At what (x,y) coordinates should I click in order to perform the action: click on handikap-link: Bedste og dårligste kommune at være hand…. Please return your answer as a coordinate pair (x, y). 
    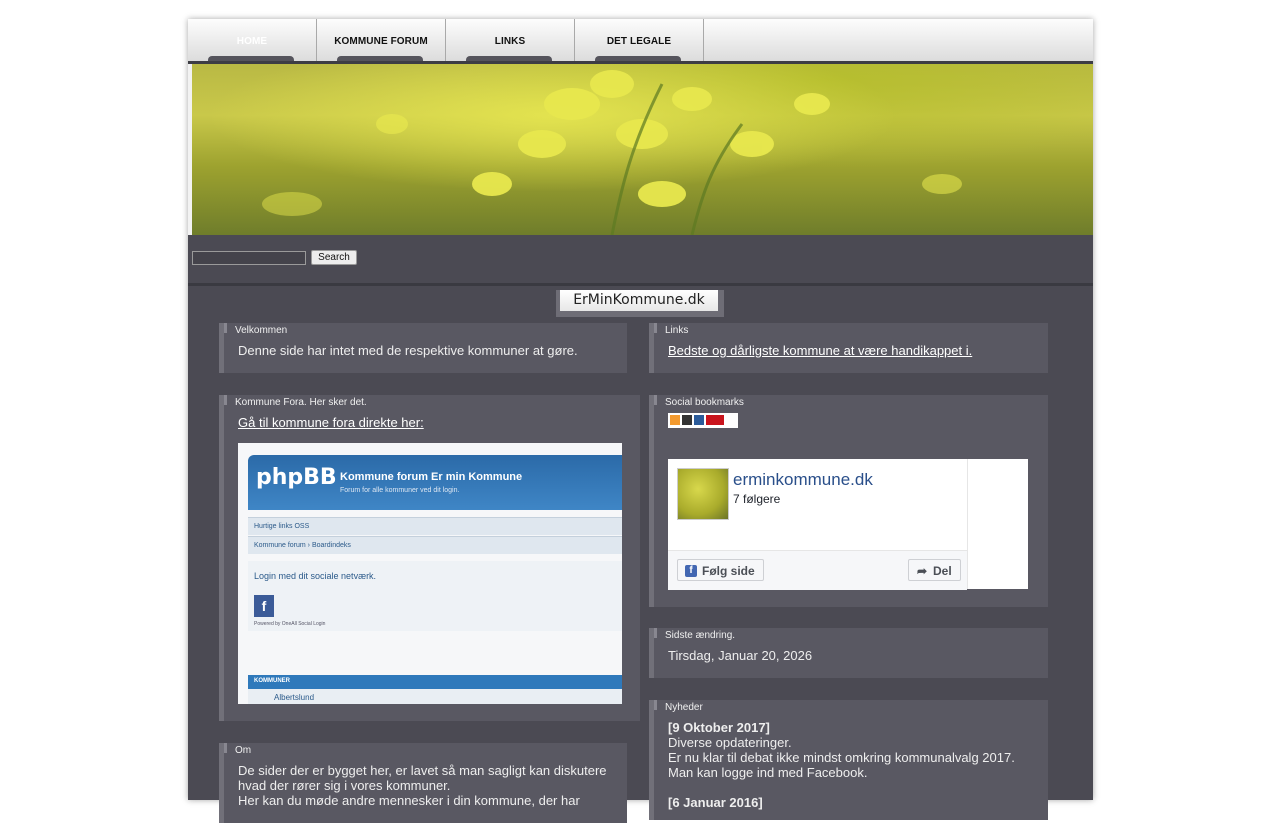
    Looking at the image, I should click on (820, 350).